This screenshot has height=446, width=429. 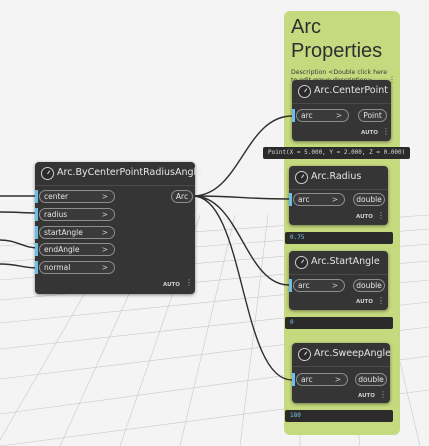 What do you see at coordinates (372, 115) in the screenshot?
I see `output-port-point: Point` at bounding box center [372, 115].